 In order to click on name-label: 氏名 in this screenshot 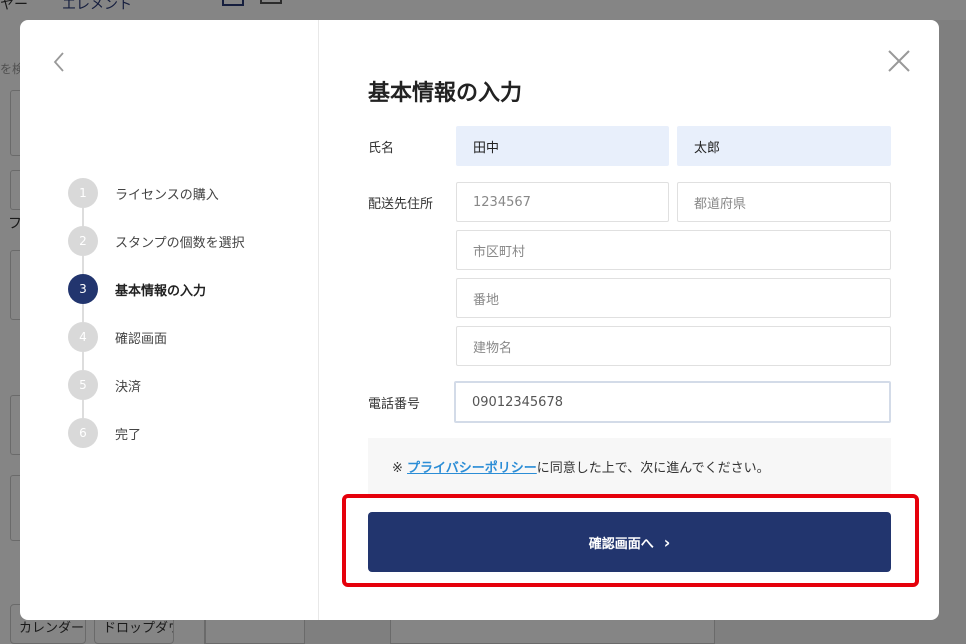, I will do `click(381, 148)`.